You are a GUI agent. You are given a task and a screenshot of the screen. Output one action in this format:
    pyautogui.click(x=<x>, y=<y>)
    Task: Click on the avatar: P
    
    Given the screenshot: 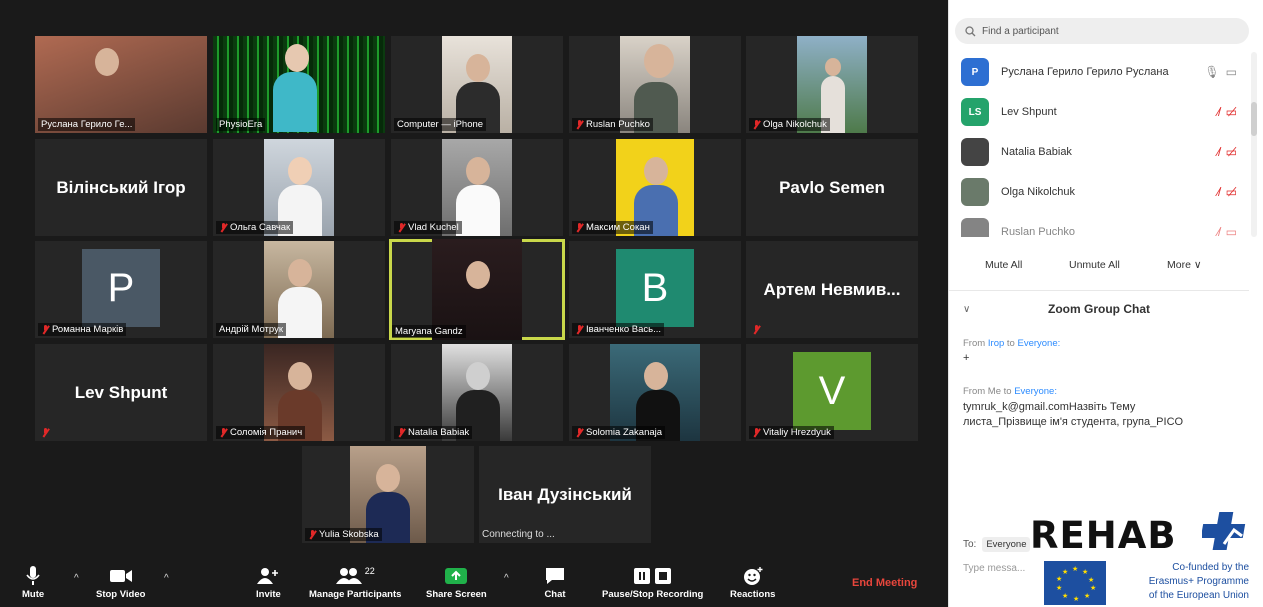 What is the action you would take?
    pyautogui.click(x=975, y=72)
    